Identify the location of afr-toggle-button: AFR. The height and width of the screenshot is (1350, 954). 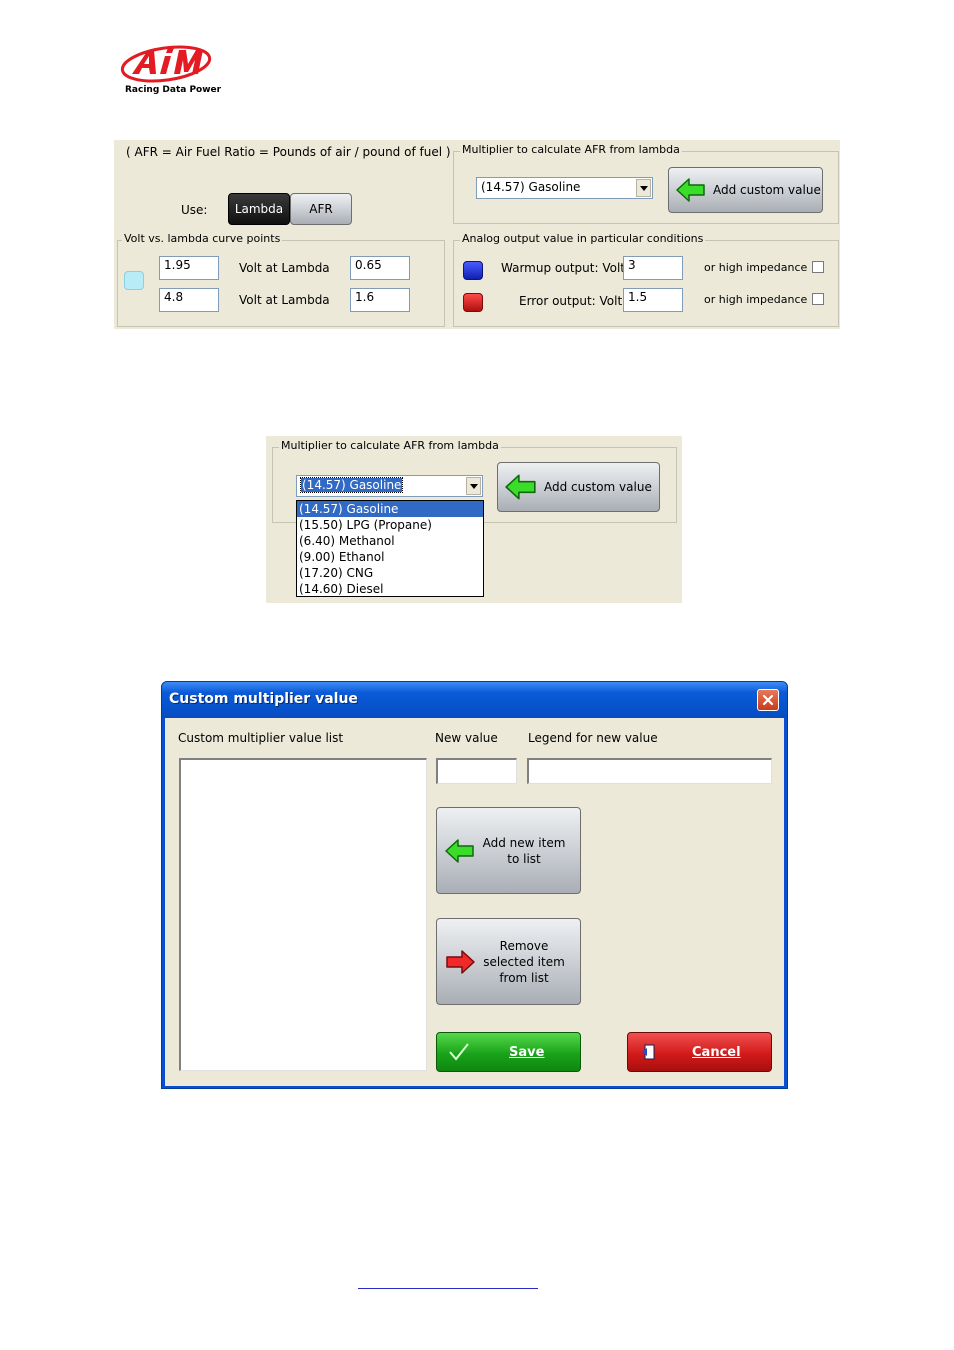
(321, 209).